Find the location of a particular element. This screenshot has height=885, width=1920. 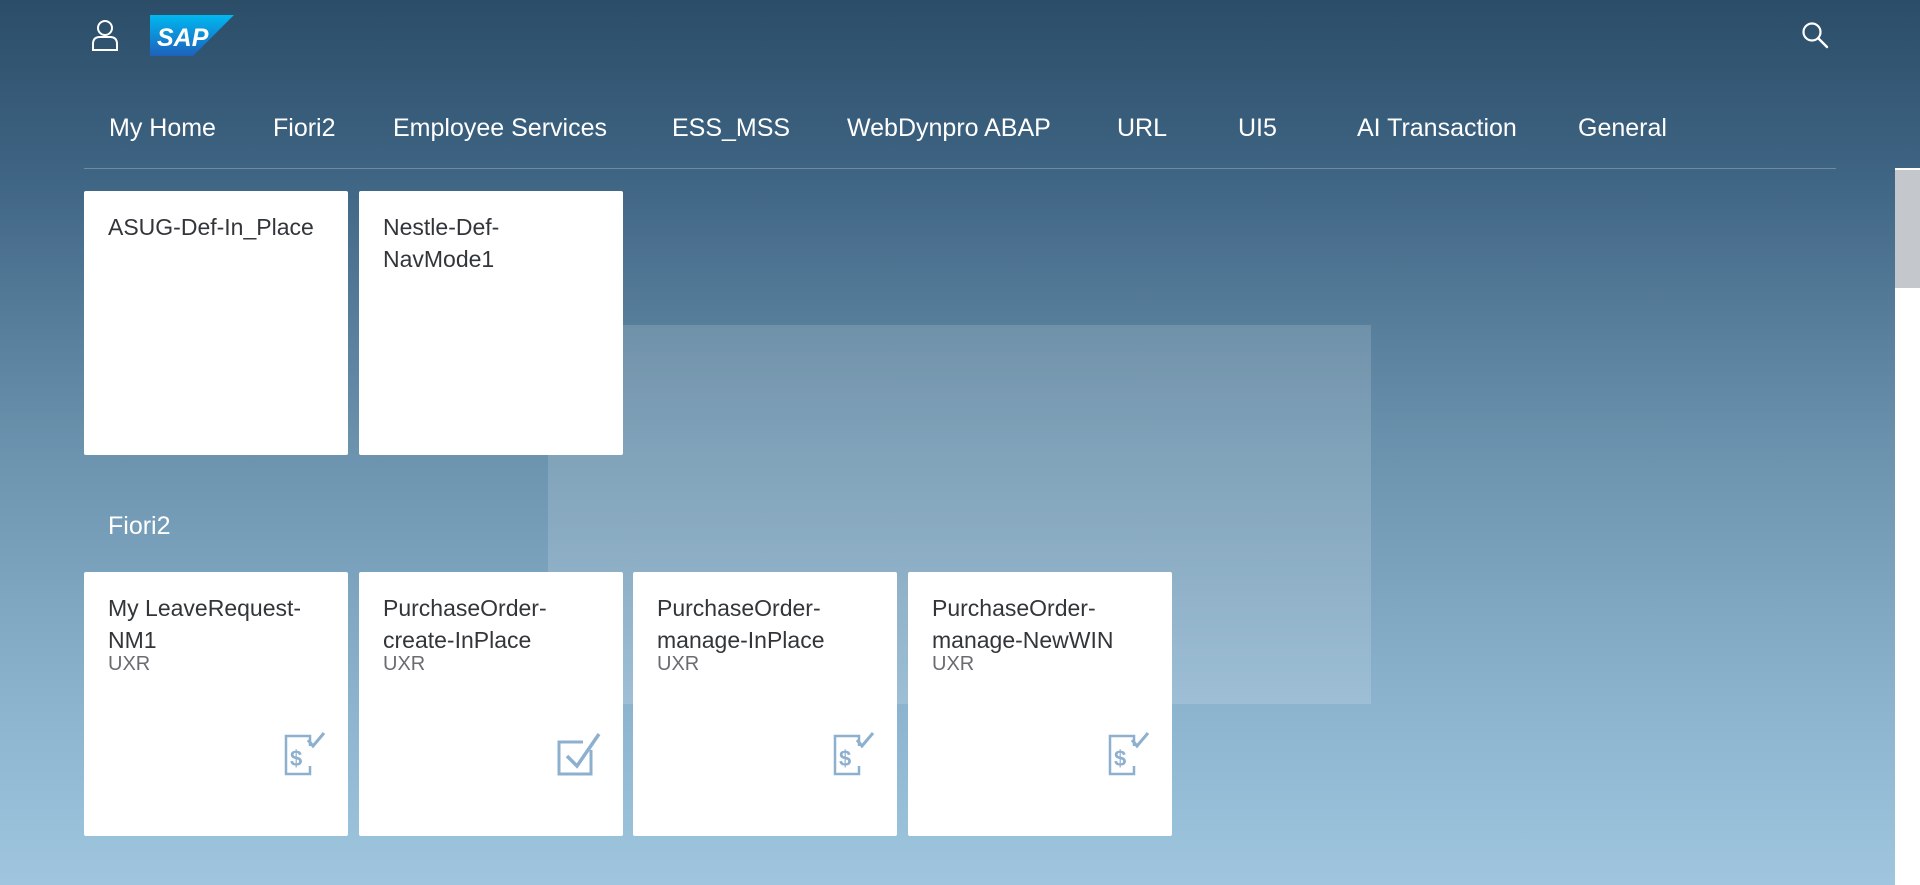

tile-title: ASUG-Def-In_Place is located at coordinates (211, 227).